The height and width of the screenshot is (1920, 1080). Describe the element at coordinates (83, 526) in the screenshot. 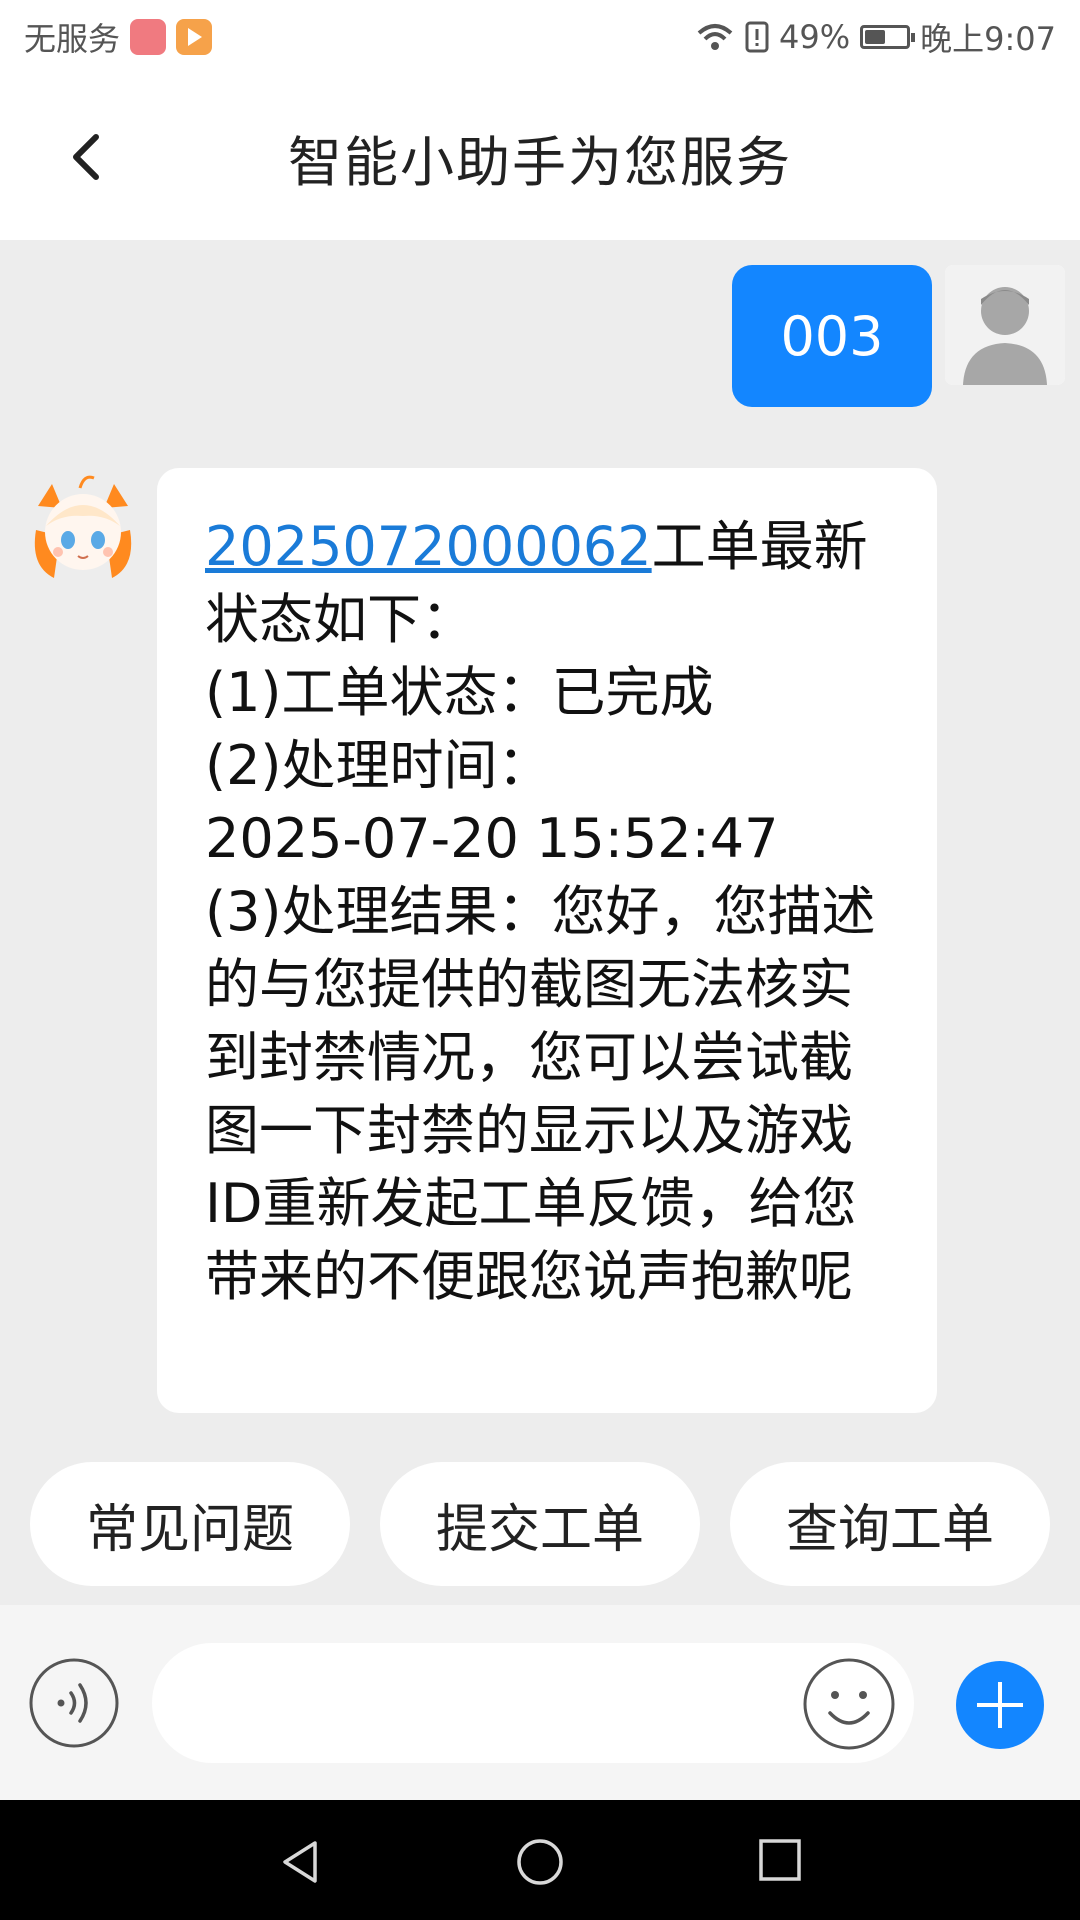

I see `bot-avatar-icon` at that location.